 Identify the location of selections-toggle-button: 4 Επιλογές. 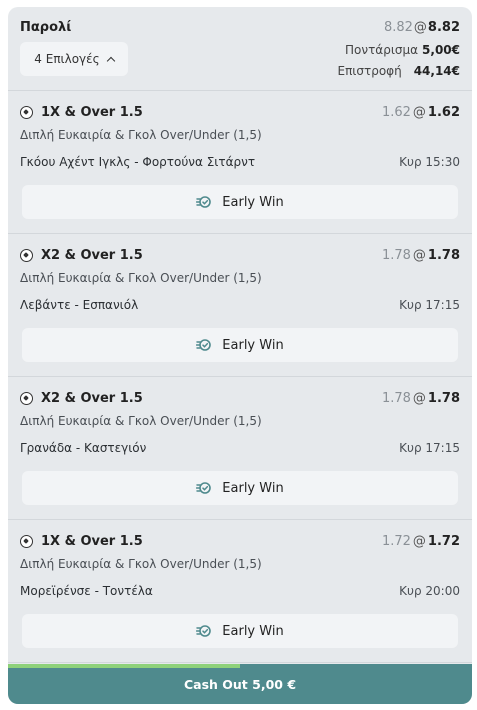
(74, 59).